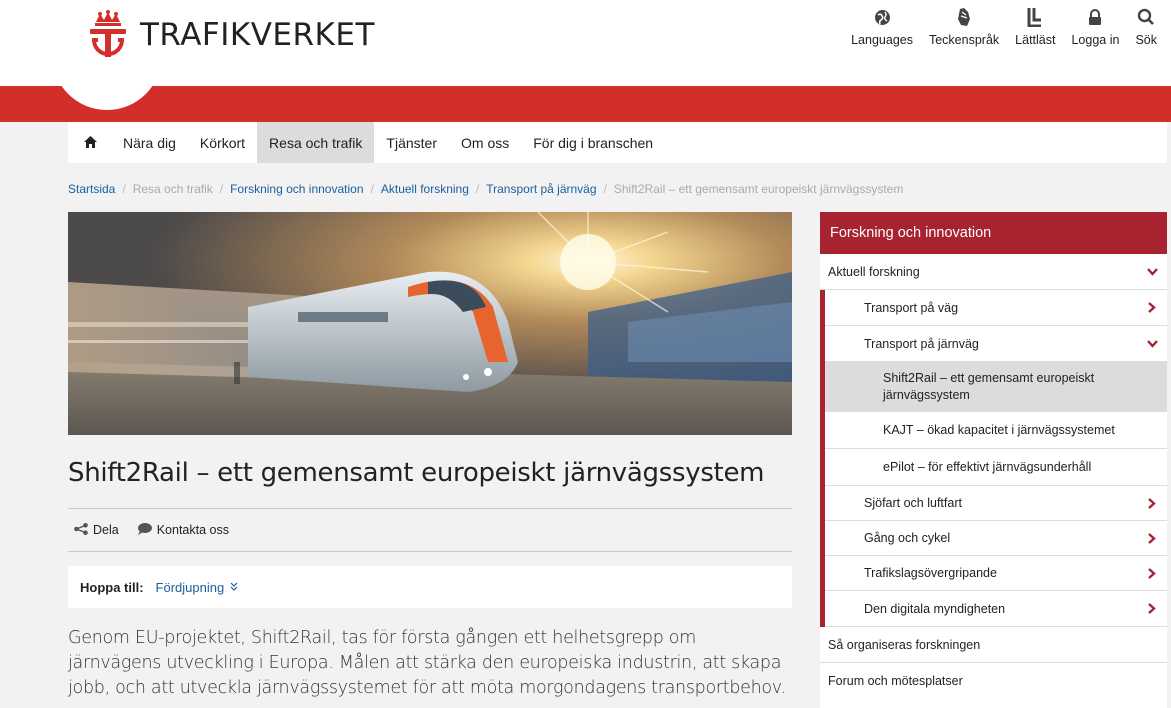 Image resolution: width=1171 pixels, height=708 pixels. What do you see at coordinates (996, 503) in the screenshot?
I see `sidebar-item-sjofart-och-luftfart: Sjöfart och luftfart` at bounding box center [996, 503].